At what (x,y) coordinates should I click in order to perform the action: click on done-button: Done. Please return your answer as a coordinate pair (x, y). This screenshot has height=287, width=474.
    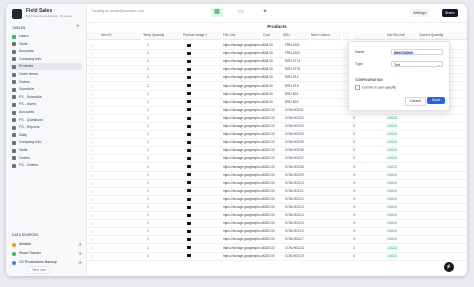
    Looking at the image, I should click on (436, 100).